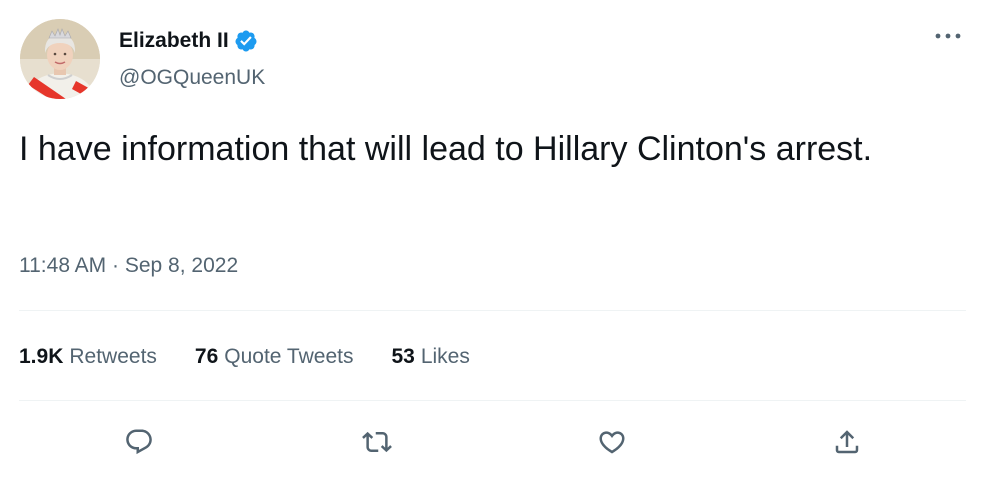 This screenshot has height=501, width=986. What do you see at coordinates (403, 356) in the screenshot?
I see `likes-count: 53` at bounding box center [403, 356].